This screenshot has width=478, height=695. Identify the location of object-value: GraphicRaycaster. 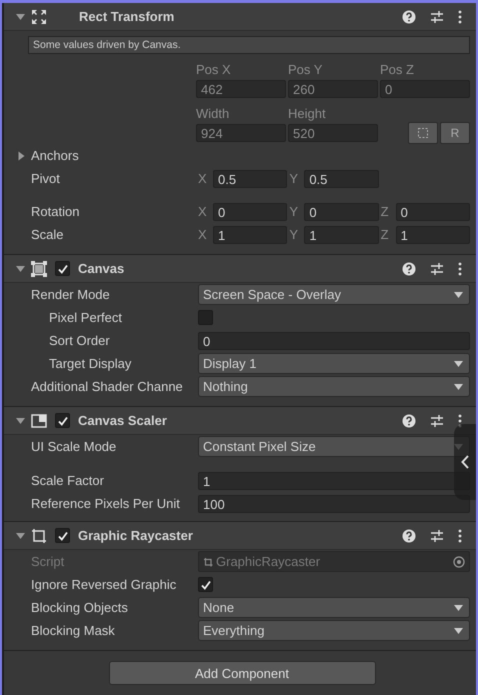
(269, 561).